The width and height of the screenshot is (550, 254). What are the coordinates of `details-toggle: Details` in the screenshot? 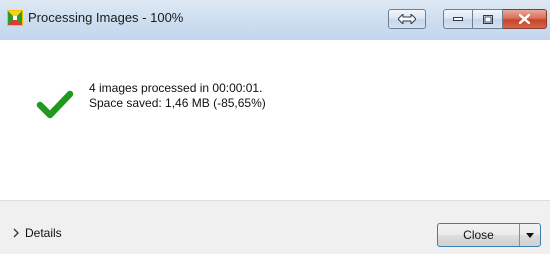 It's located at (37, 233).